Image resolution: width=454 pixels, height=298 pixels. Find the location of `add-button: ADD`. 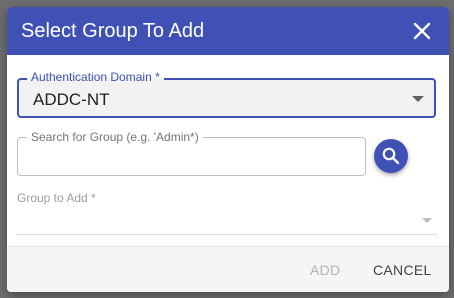

add-button: ADD is located at coordinates (325, 270).